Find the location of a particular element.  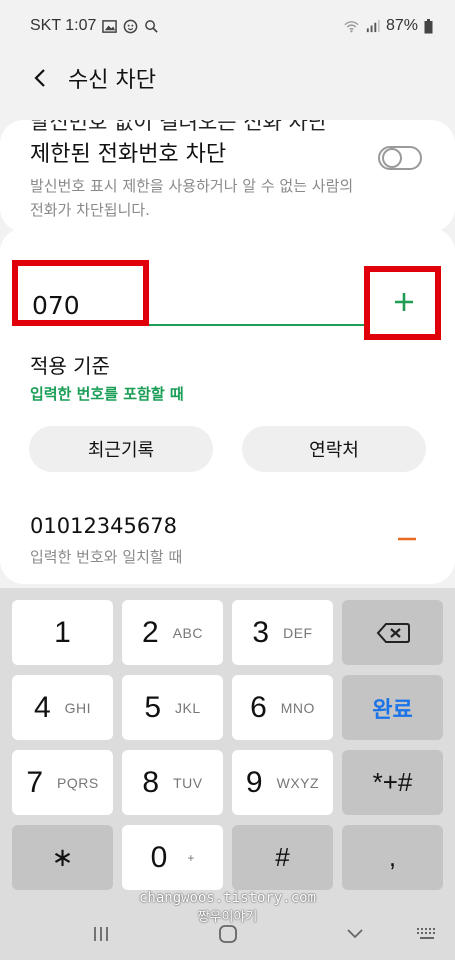

wifi-icon is located at coordinates (351, 26).